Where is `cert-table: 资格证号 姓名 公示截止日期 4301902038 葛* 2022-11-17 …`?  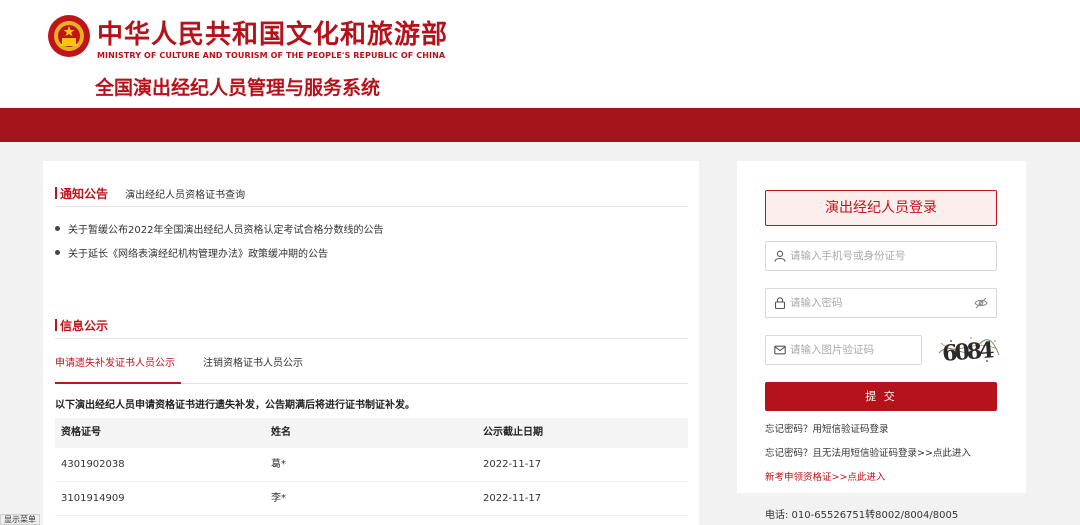 cert-table: 资格证号 姓名 公示截止日期 4301902038 葛* 2022-11-17 … is located at coordinates (371, 467).